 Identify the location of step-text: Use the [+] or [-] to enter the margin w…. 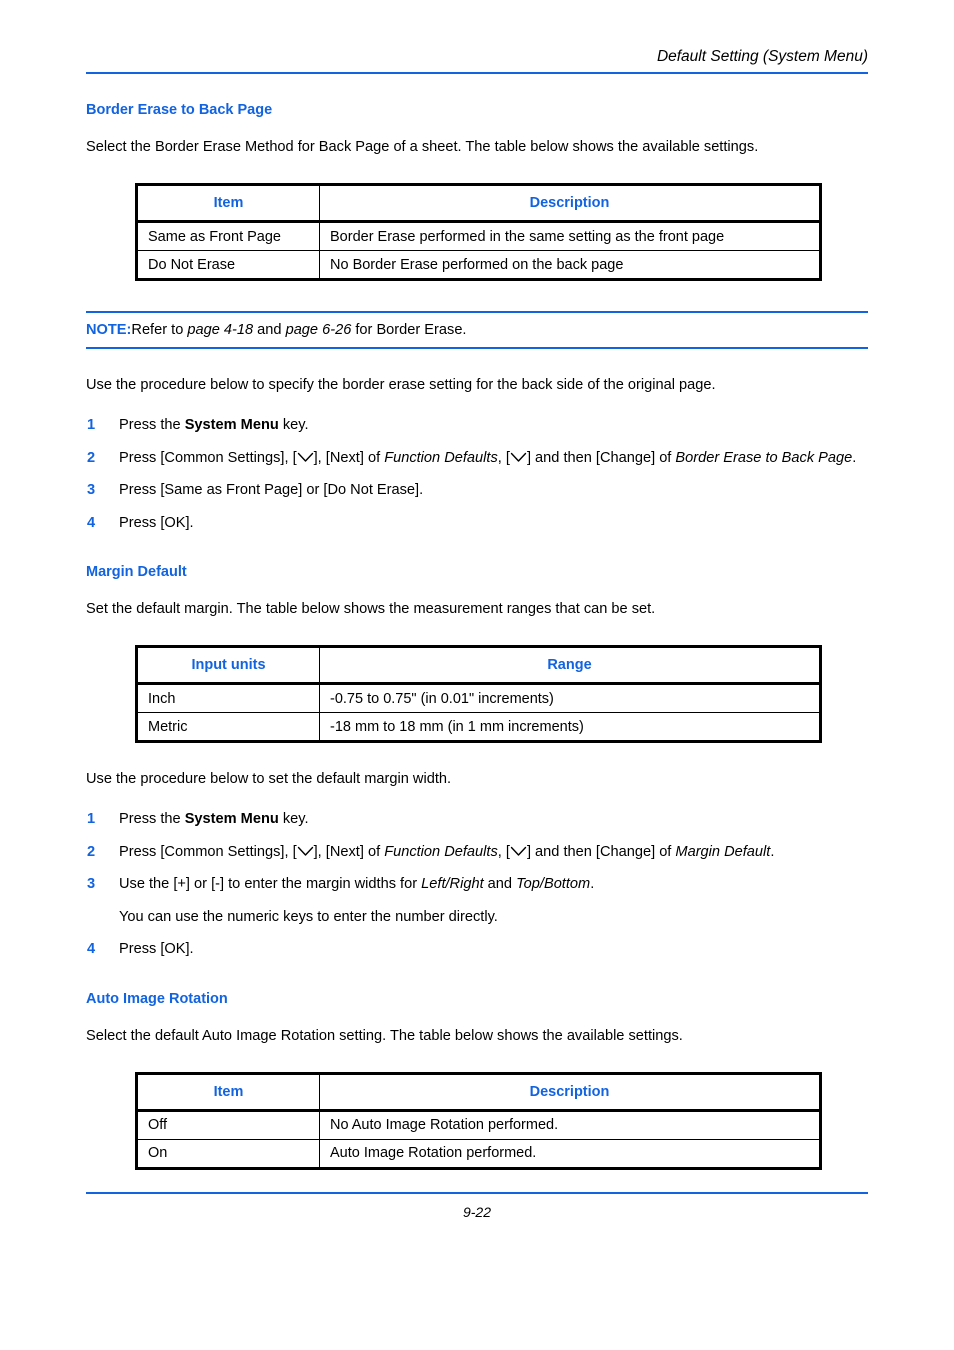
(356, 884).